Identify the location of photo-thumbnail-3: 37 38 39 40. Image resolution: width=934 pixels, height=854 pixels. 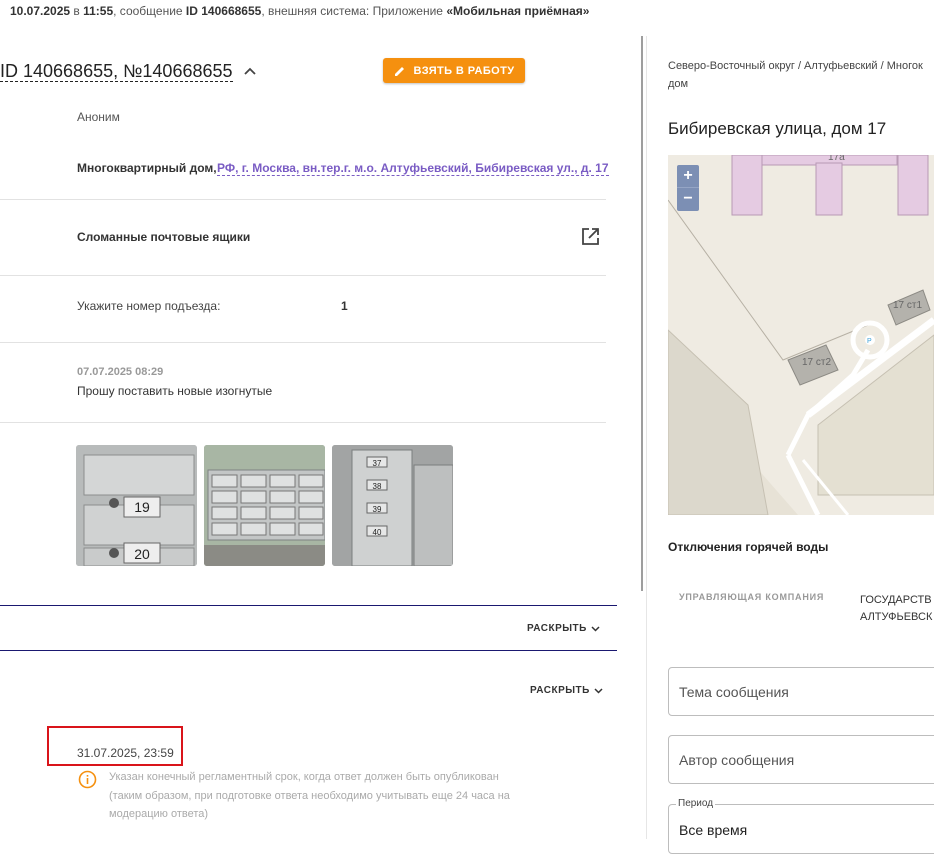
(392, 505).